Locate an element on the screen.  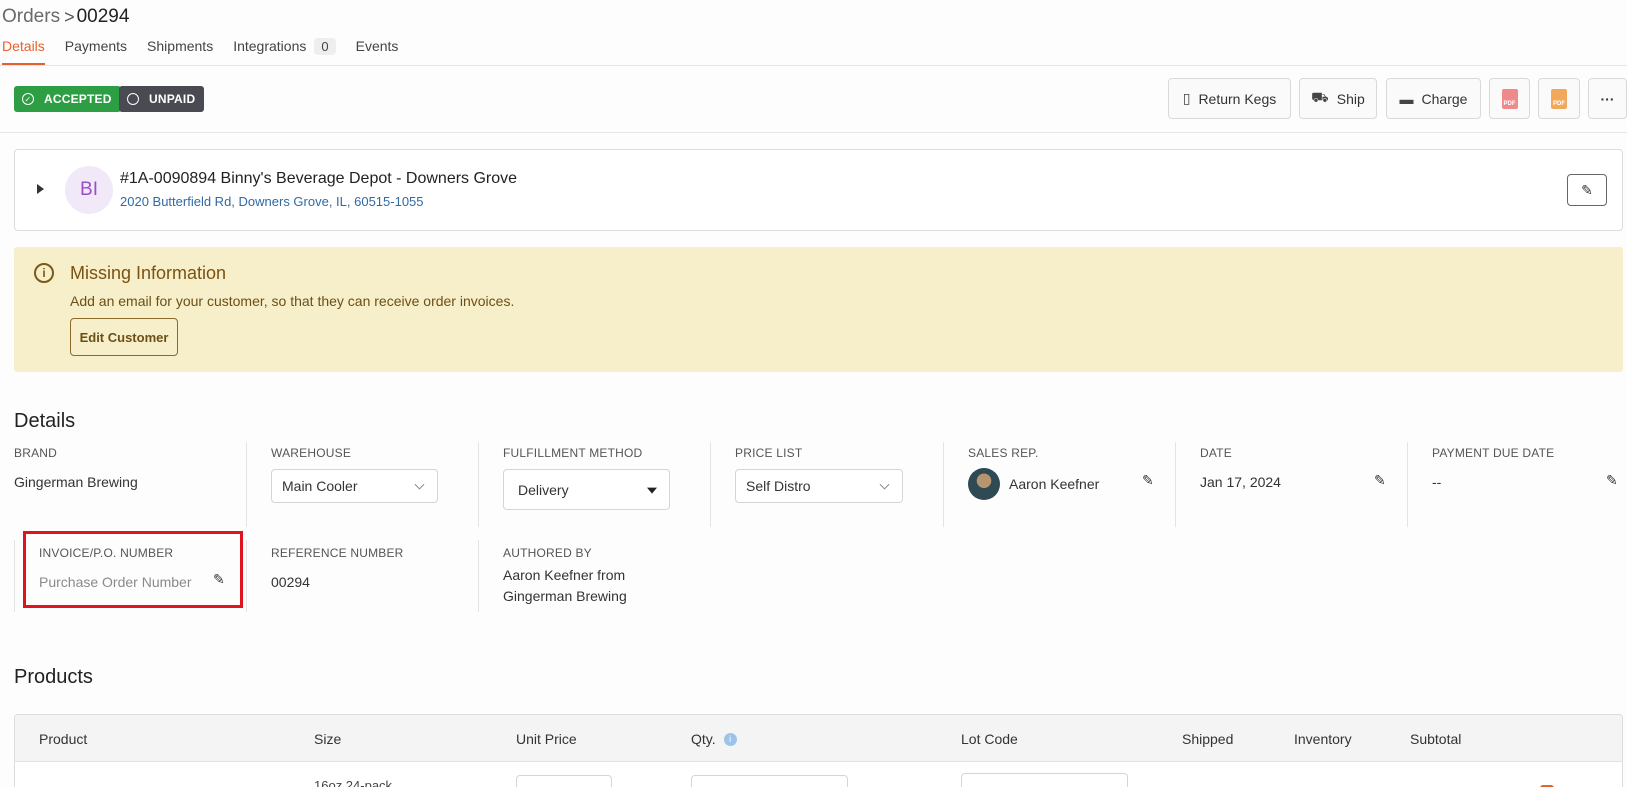
tab-integrations: Integrations 0 is located at coordinates (284, 51).